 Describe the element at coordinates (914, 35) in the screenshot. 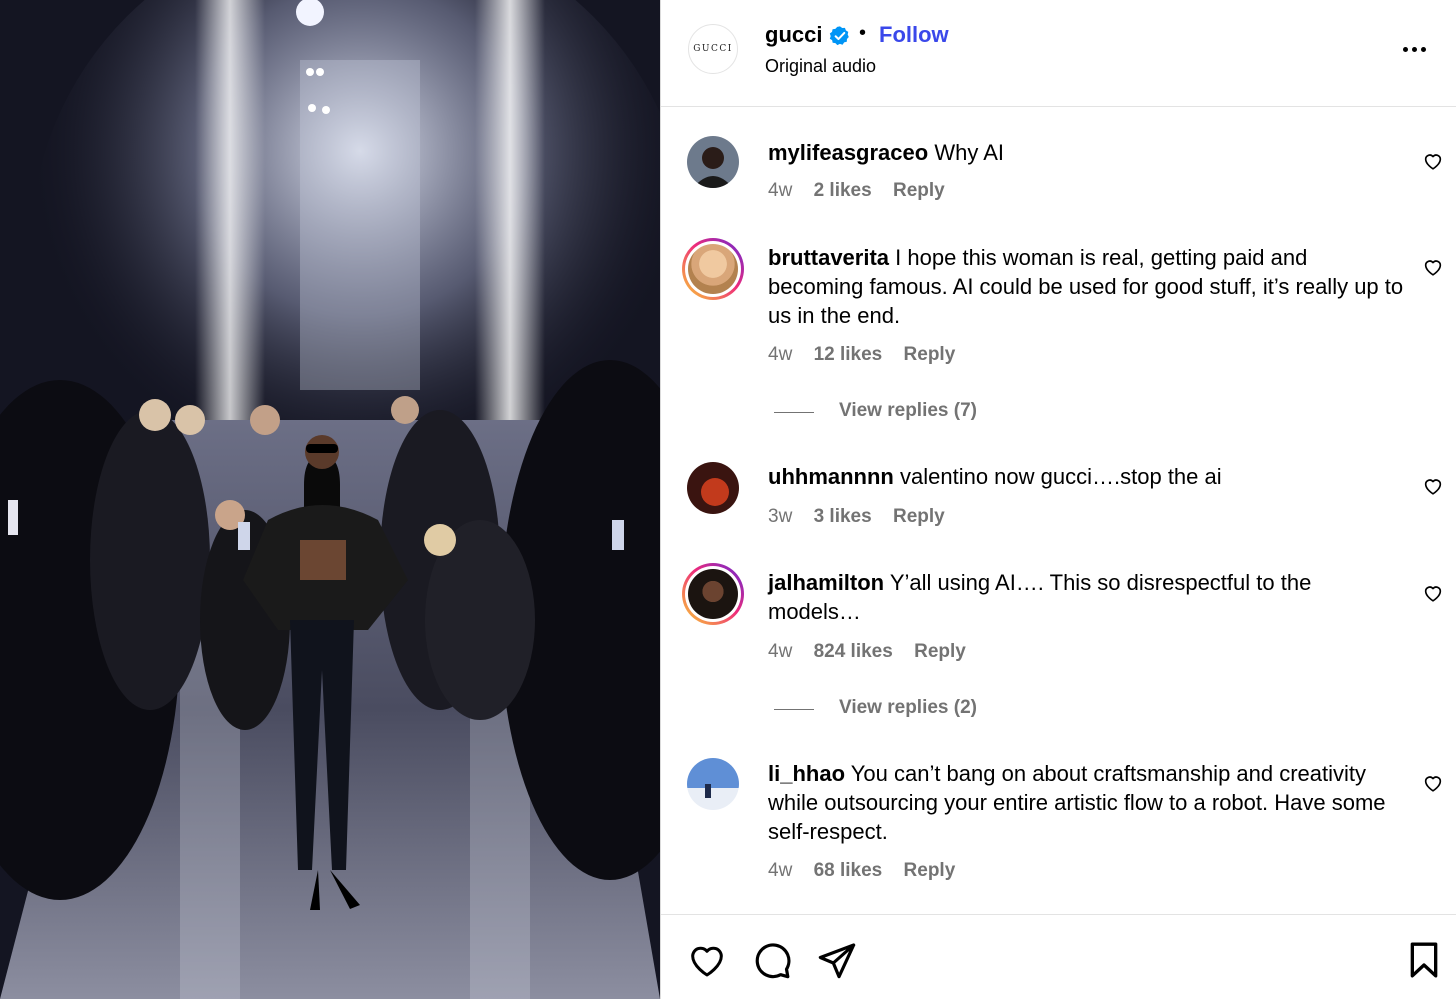

I see `follow-button: Follow` at that location.